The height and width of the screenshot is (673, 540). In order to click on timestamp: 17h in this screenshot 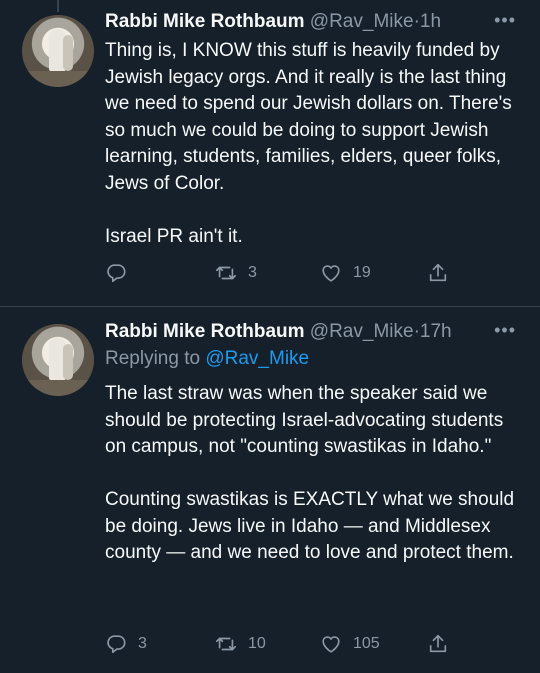, I will do `click(436, 331)`.